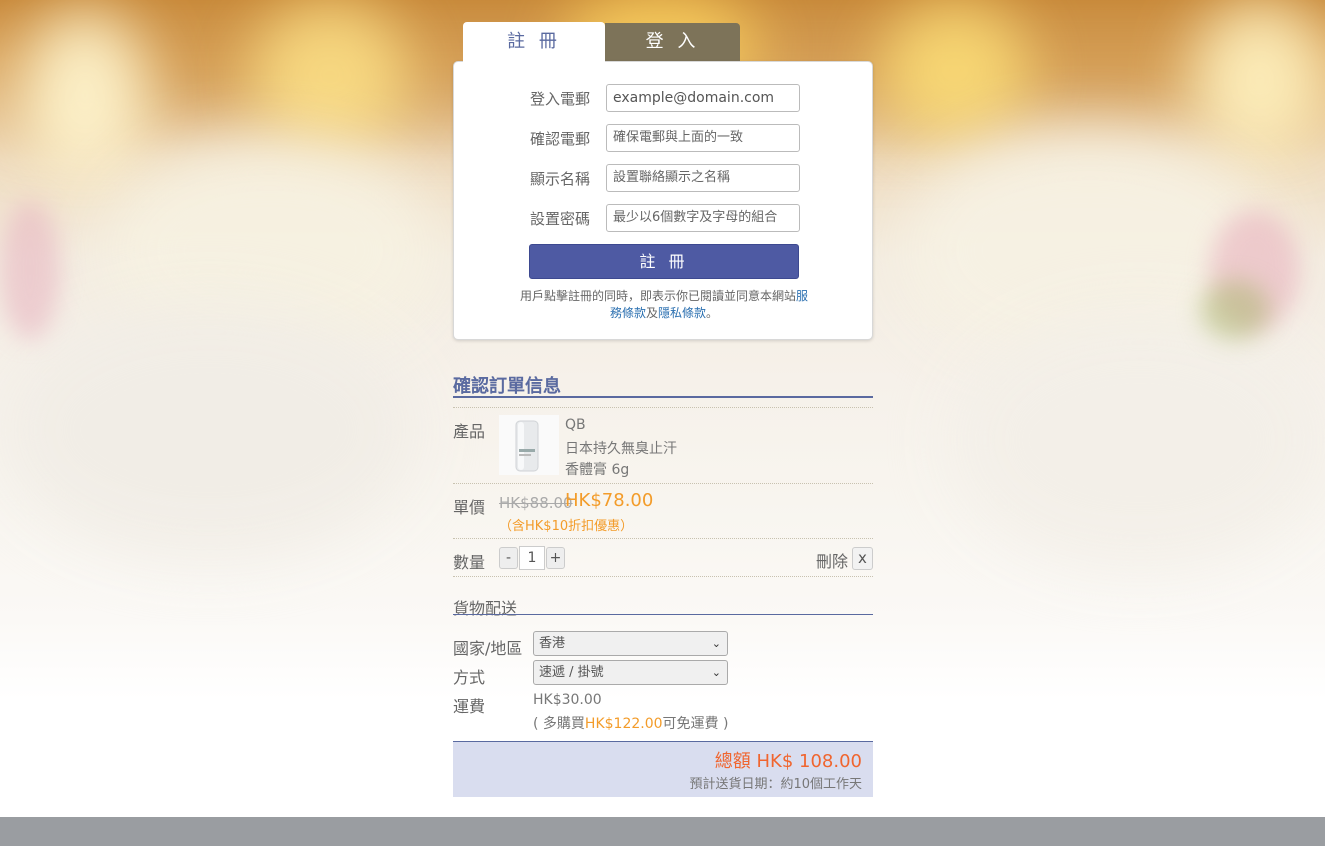 This screenshot has height=846, width=1325. What do you see at coordinates (663, 397) in the screenshot?
I see `order-title-rule` at bounding box center [663, 397].